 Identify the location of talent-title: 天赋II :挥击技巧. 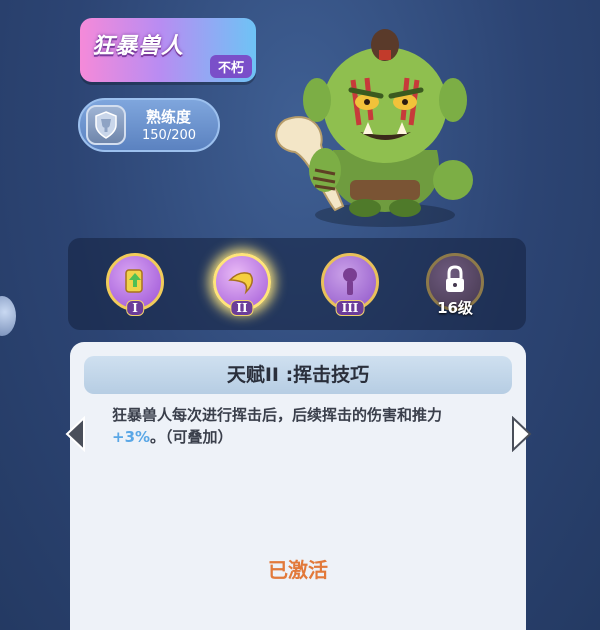
(298, 375).